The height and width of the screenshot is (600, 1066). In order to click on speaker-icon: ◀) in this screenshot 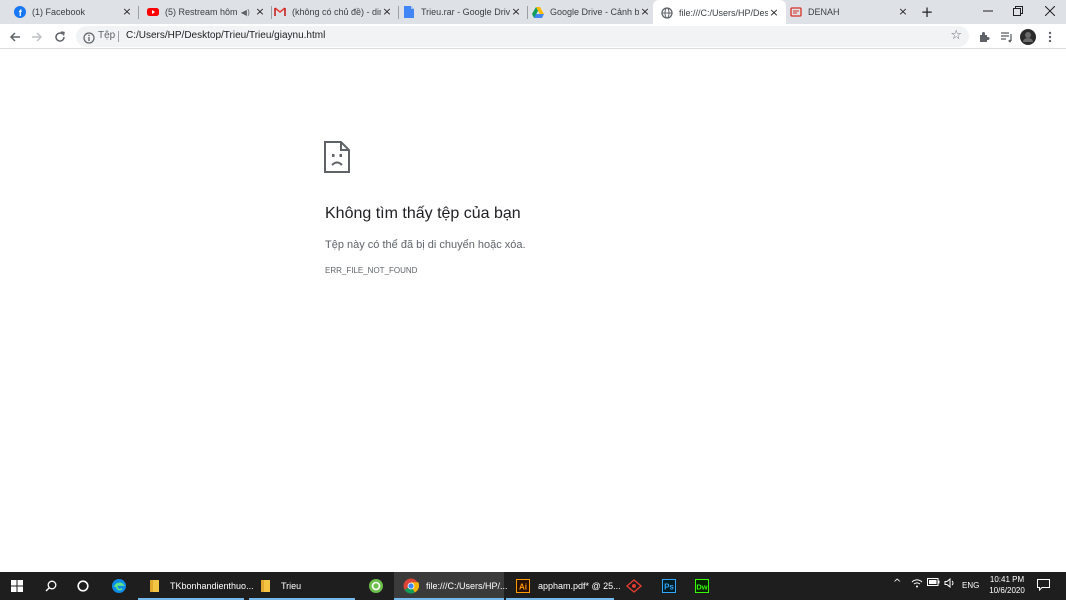, I will do `click(245, 12)`.